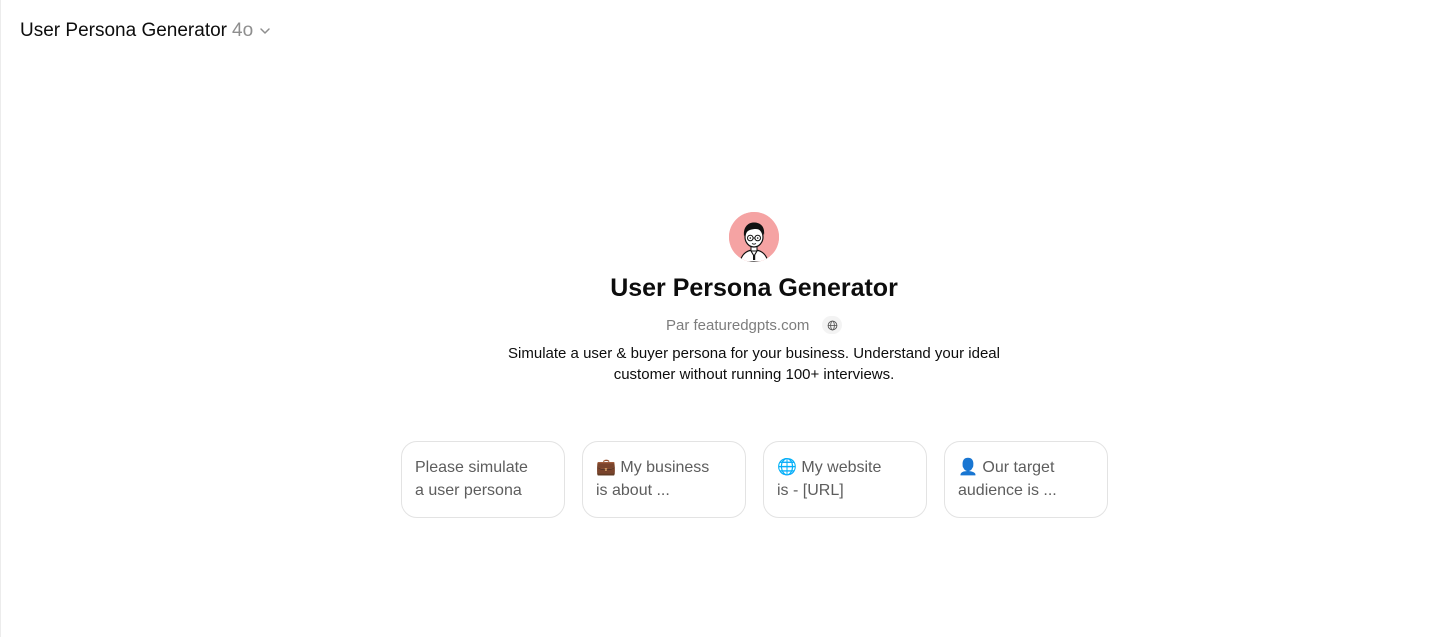 This screenshot has height=637, width=1456. I want to click on app-name: User Persona Generator, so click(123, 30).